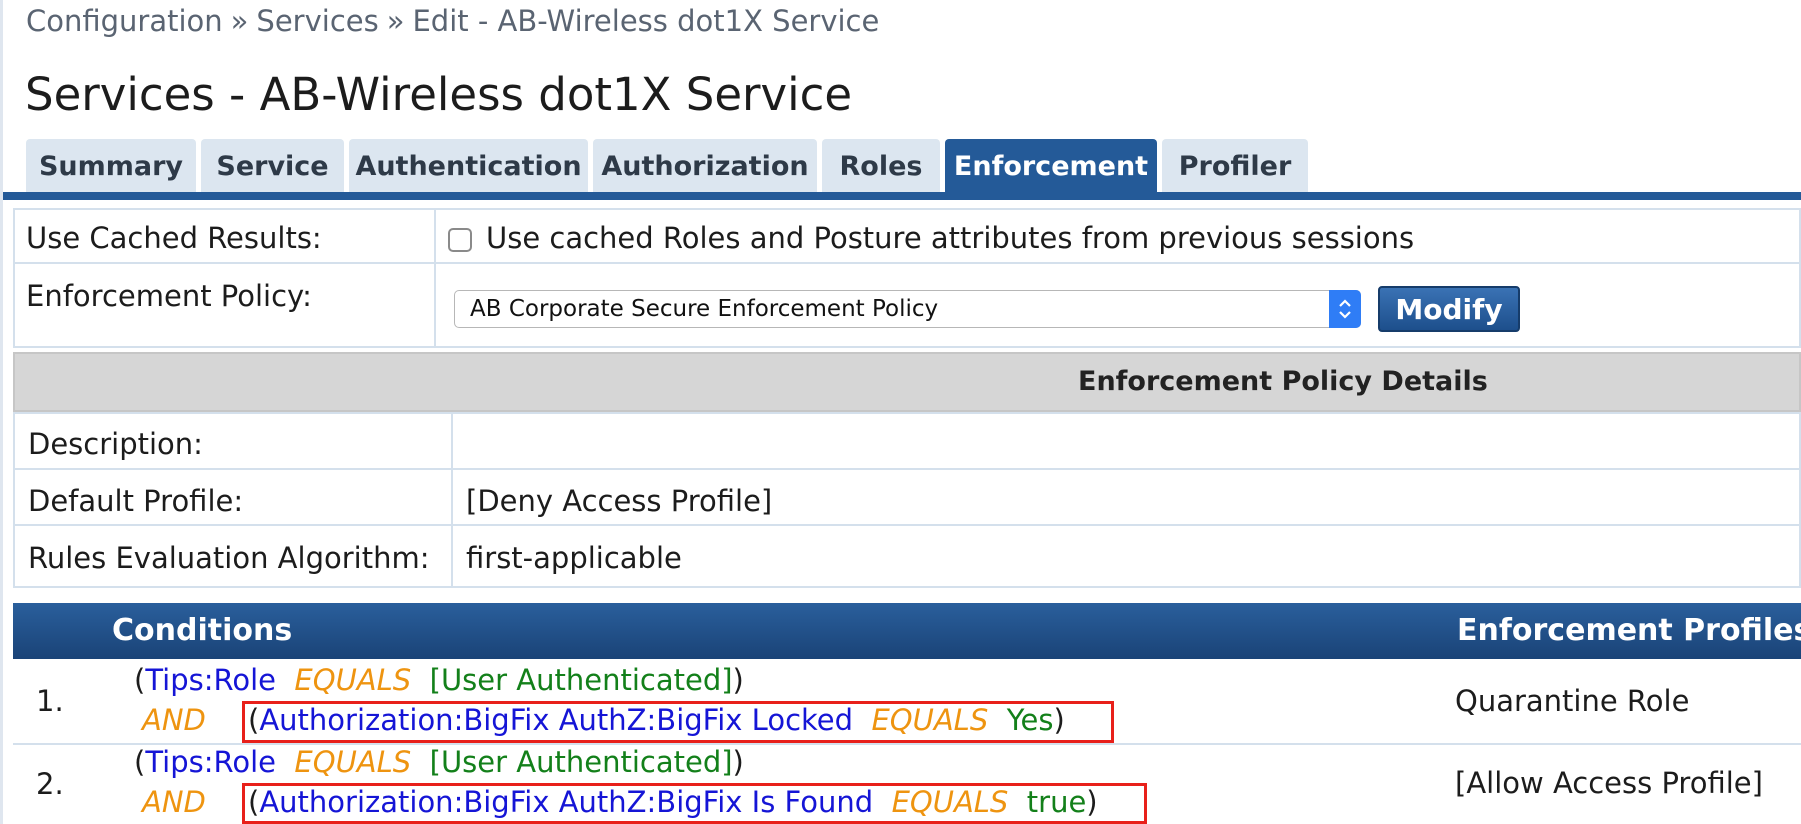 The width and height of the screenshot is (1801, 824). What do you see at coordinates (1345, 309) in the screenshot?
I see `chevron-up-down-icon` at bounding box center [1345, 309].